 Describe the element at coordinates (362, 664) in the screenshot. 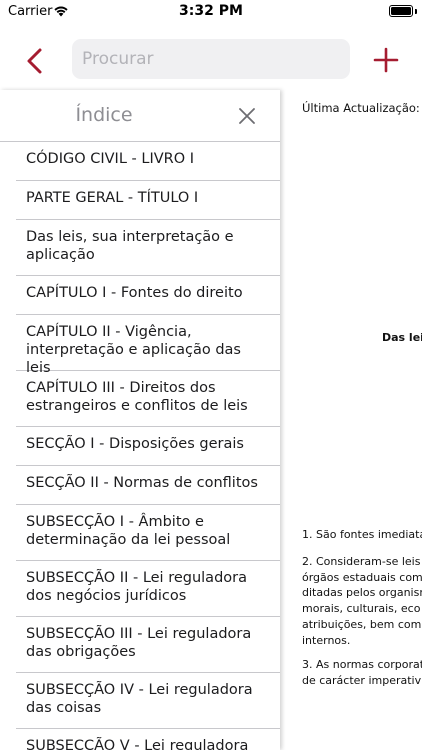

I see `paragraph-line: 3. As normas corporat` at that location.